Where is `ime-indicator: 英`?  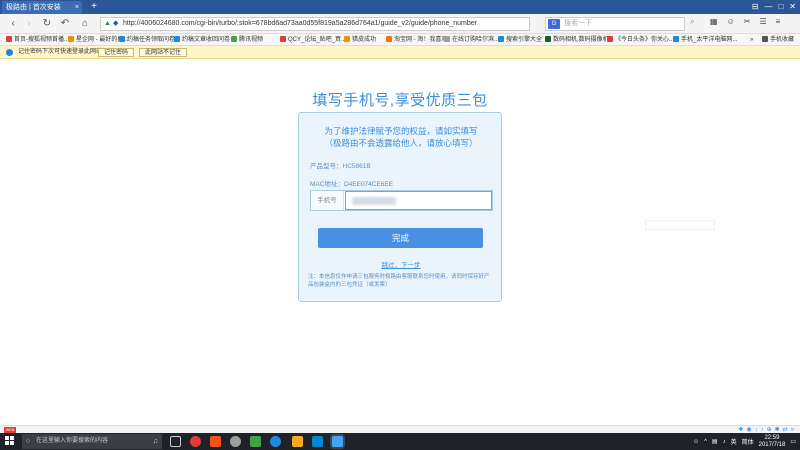 ime-indicator: 英 is located at coordinates (734, 441).